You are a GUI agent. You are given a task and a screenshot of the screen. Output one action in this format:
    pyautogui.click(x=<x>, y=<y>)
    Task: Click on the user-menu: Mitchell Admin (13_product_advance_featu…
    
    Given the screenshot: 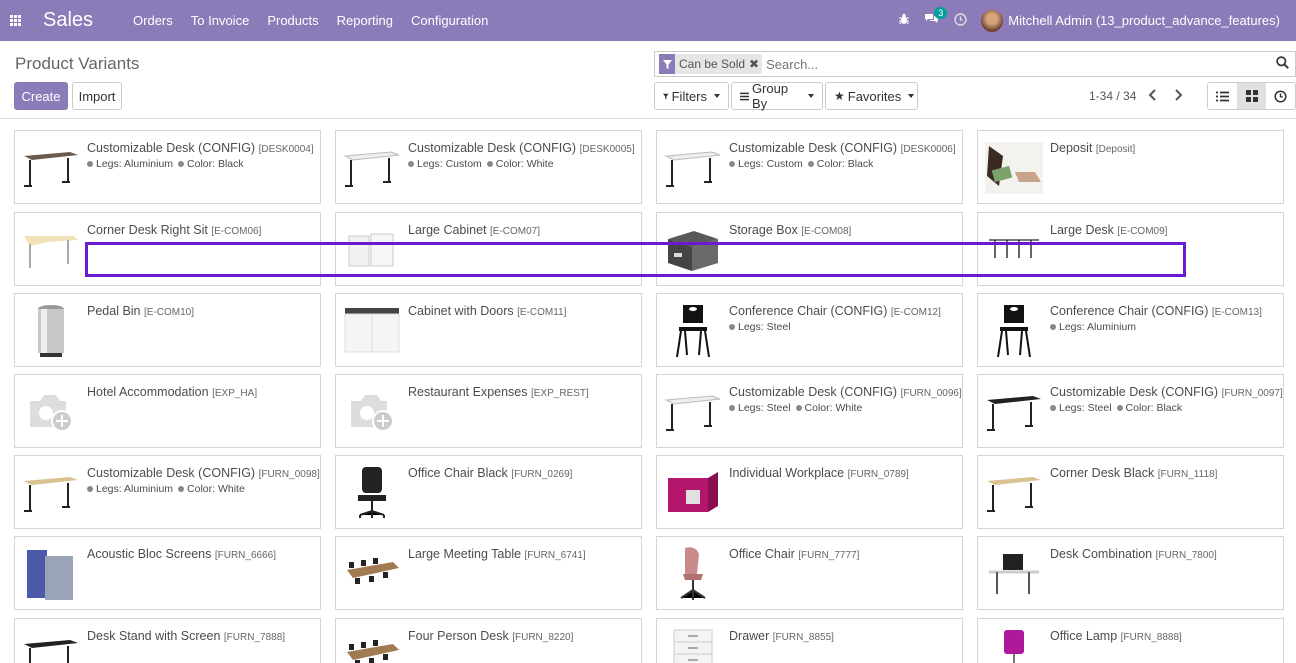 What is the action you would take?
    pyautogui.click(x=1144, y=20)
    